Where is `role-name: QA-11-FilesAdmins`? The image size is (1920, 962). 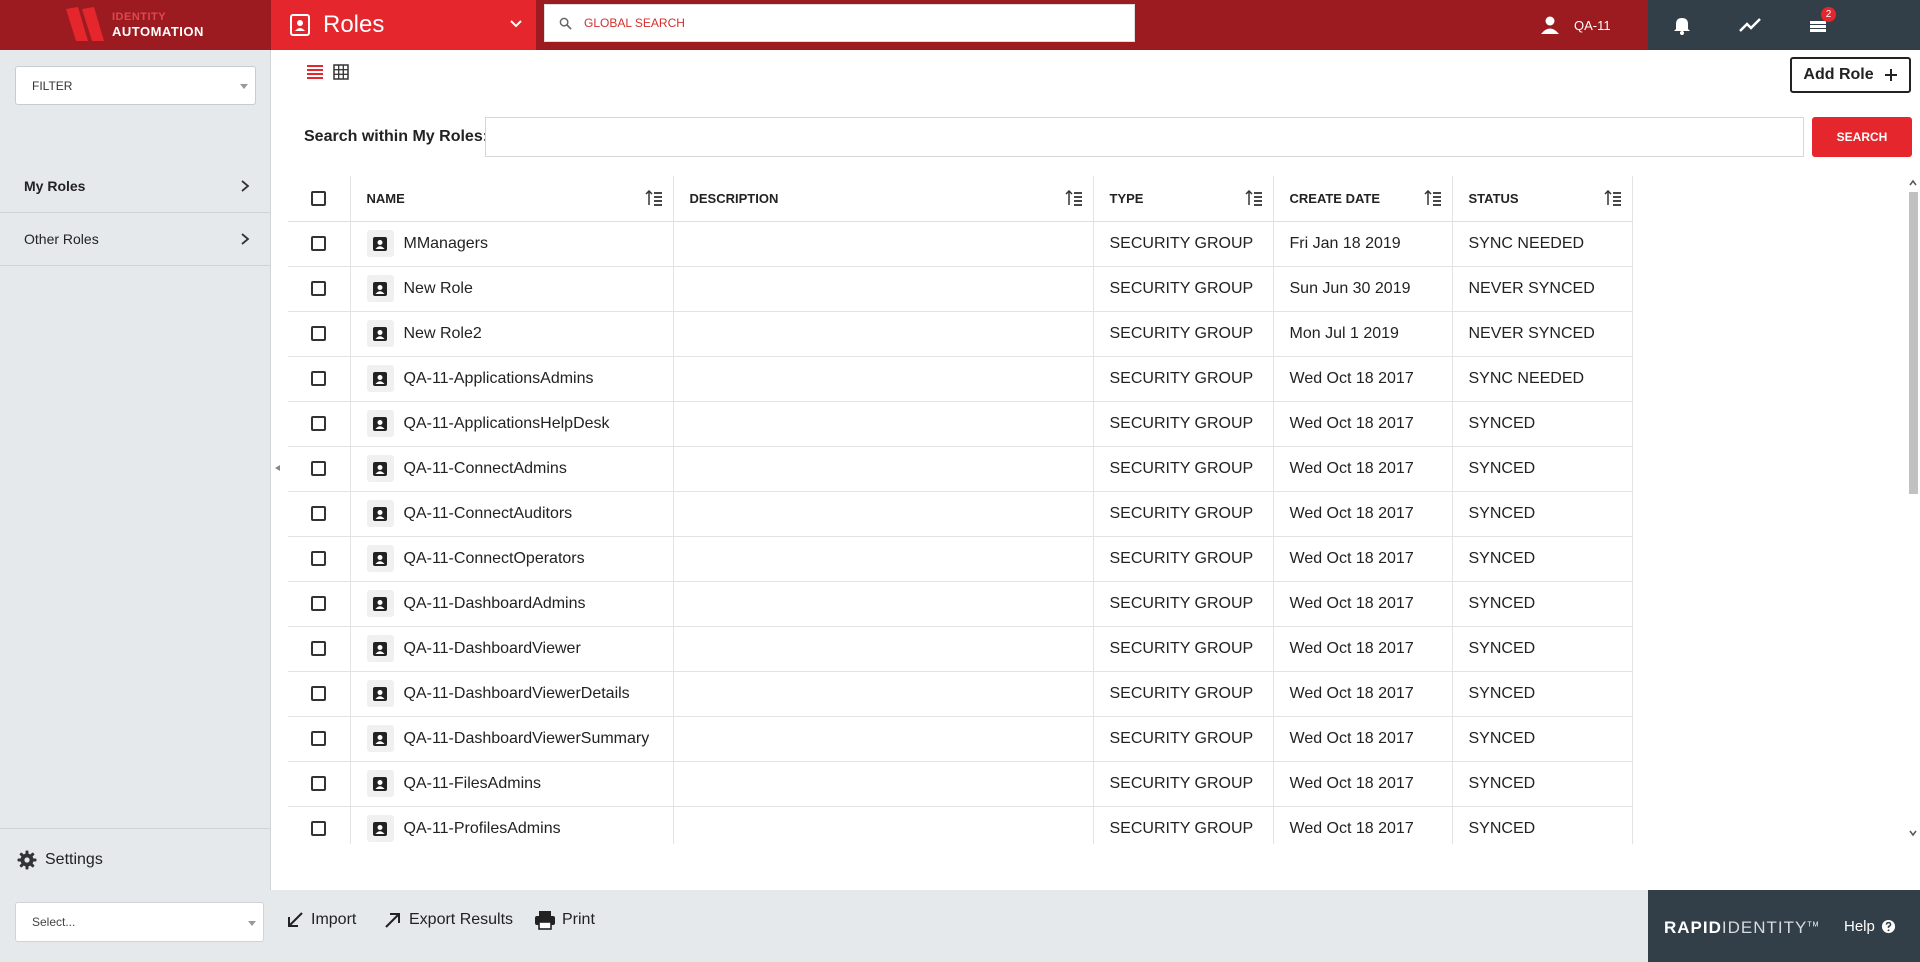 role-name: QA-11-FilesAdmins is located at coordinates (473, 784).